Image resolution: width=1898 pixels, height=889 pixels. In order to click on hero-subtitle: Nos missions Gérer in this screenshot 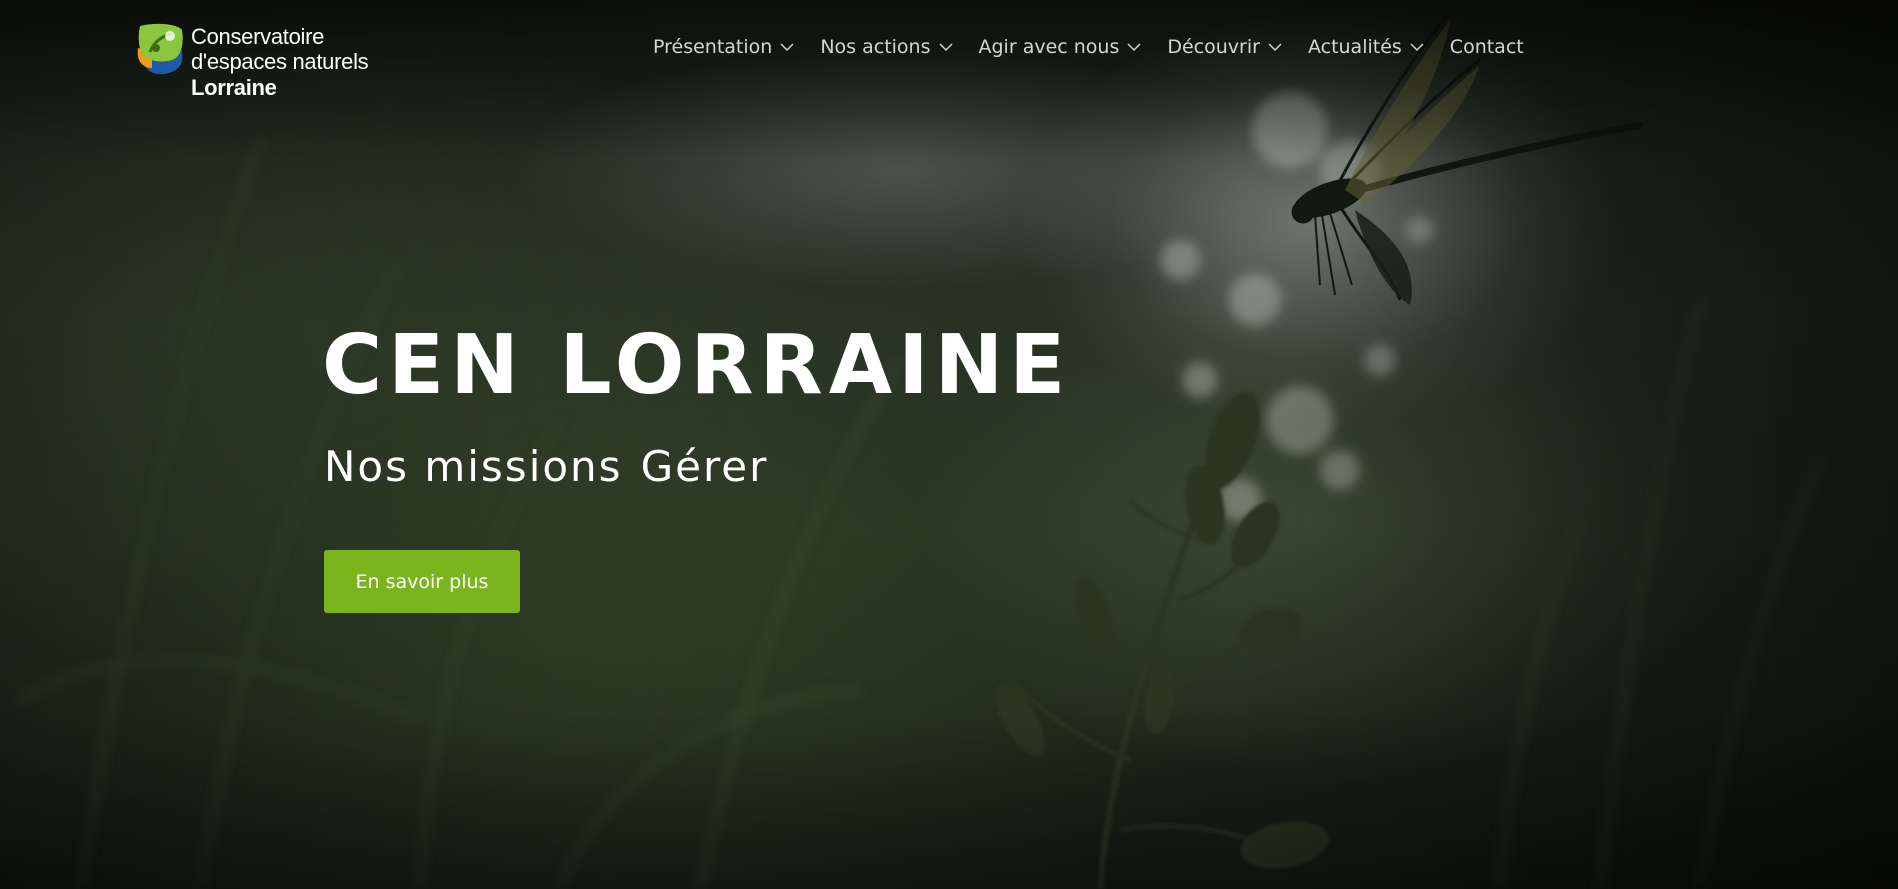, I will do `click(546, 466)`.